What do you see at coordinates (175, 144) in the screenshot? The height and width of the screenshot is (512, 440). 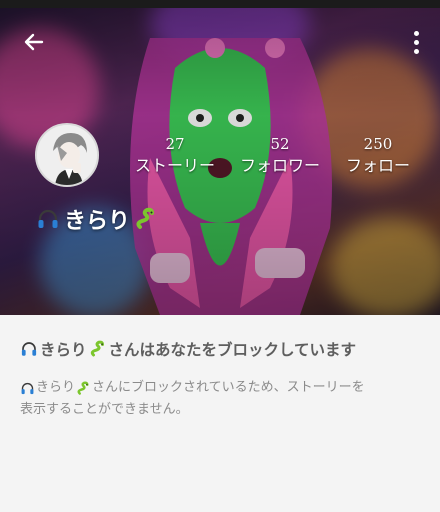 I see `stories-count: 27` at bounding box center [175, 144].